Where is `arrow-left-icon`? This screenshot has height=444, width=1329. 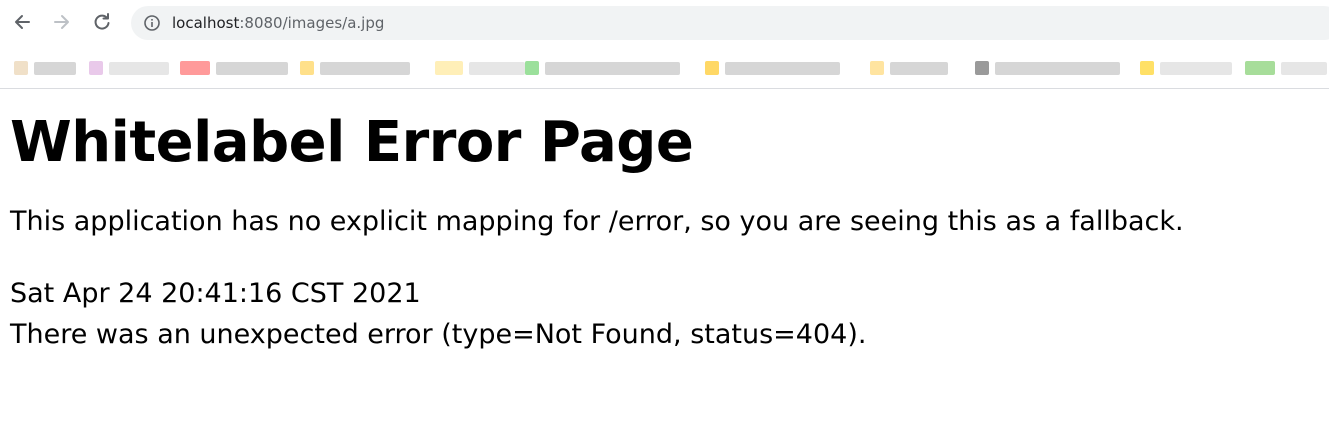 arrow-left-icon is located at coordinates (22, 22).